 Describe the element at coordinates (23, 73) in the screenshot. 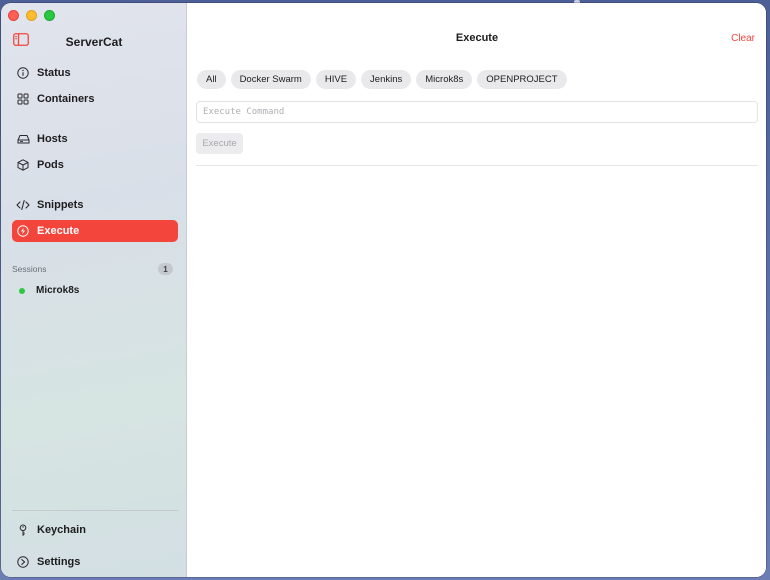

I see `info-circle-icon` at that location.